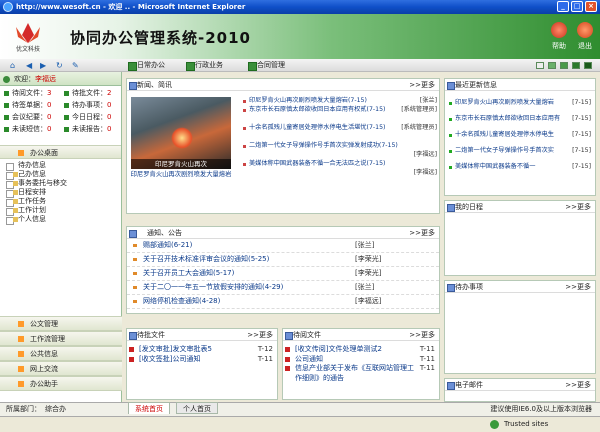  What do you see at coordinates (34, 129) in the screenshot?
I see `stat-item: 未读短信：0` at bounding box center [34, 129].